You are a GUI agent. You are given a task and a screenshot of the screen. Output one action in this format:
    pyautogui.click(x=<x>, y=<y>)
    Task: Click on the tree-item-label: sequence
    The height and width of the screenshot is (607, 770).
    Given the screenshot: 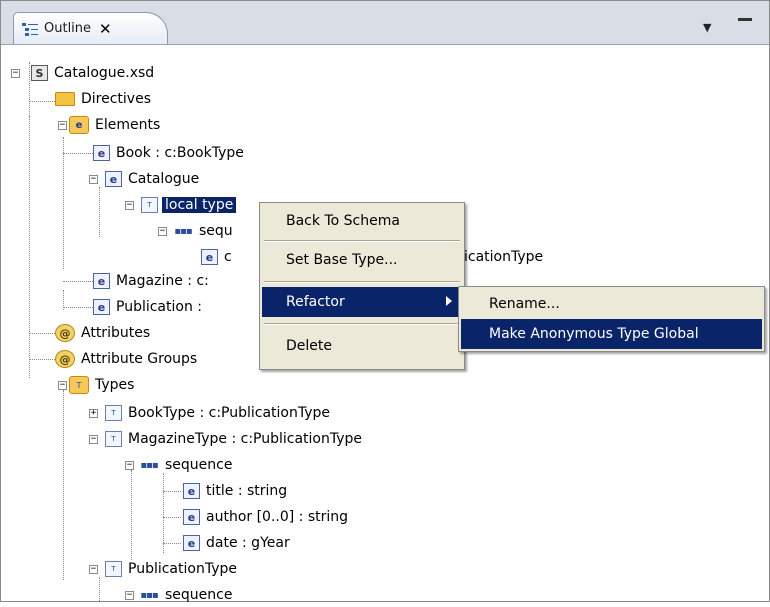 What is the action you would take?
    pyautogui.click(x=199, y=465)
    